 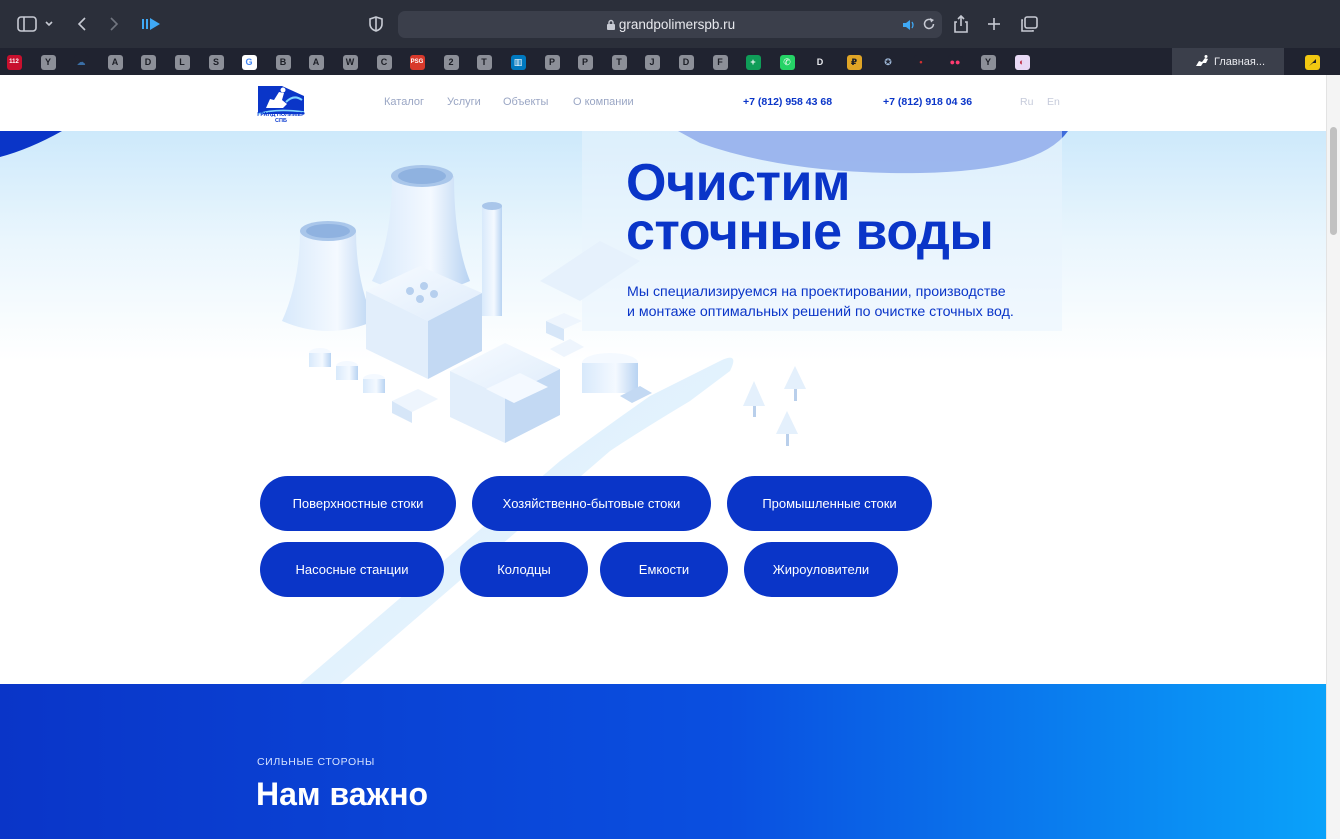 I want to click on chevron-down-icon, so click(x=49, y=24).